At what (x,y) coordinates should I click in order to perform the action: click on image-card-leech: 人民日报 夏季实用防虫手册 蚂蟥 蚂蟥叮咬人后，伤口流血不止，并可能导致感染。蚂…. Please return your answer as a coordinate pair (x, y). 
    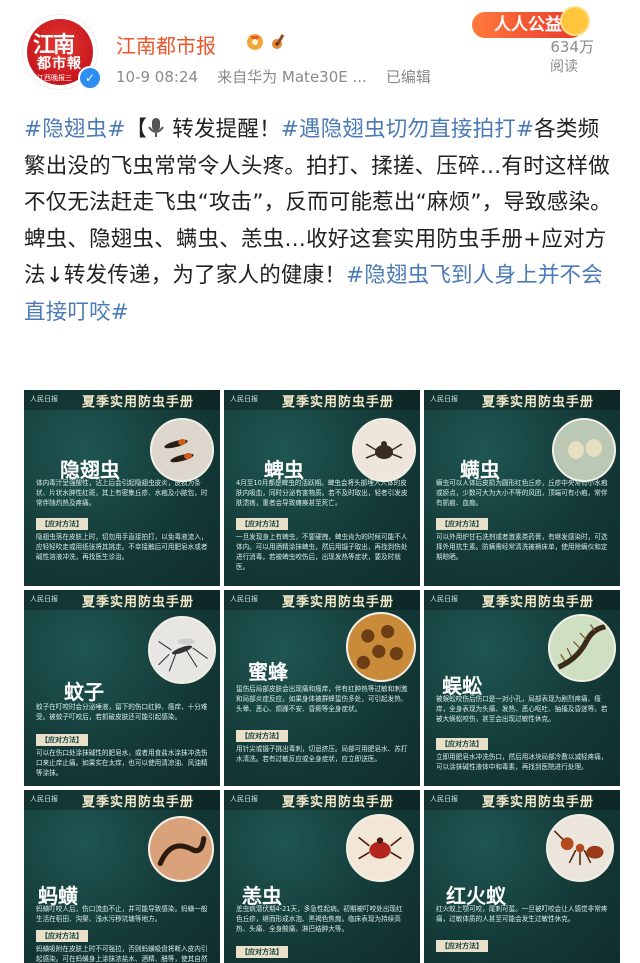
    Looking at the image, I should click on (122, 876).